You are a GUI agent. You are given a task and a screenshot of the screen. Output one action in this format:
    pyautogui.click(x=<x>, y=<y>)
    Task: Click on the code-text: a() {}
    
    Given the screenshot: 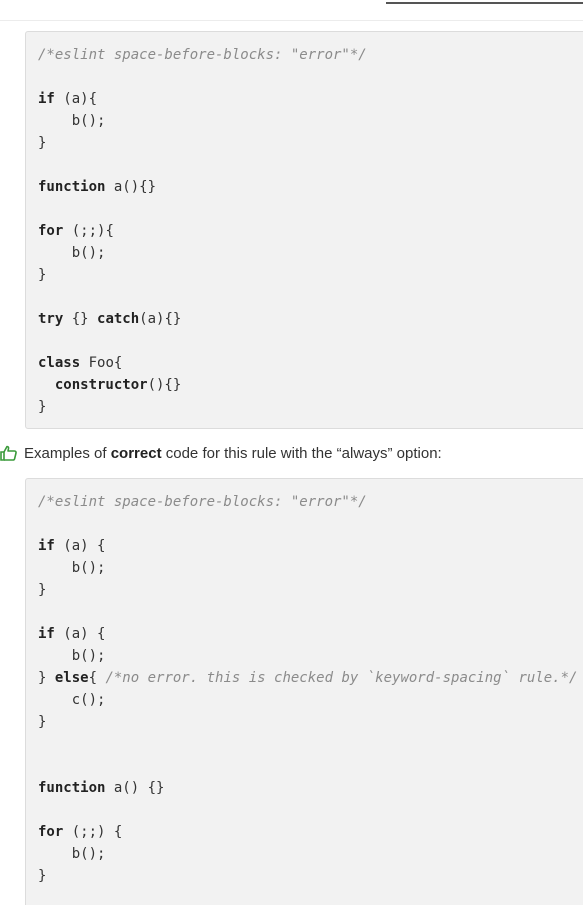 What is the action you would take?
    pyautogui.click(x=135, y=788)
    